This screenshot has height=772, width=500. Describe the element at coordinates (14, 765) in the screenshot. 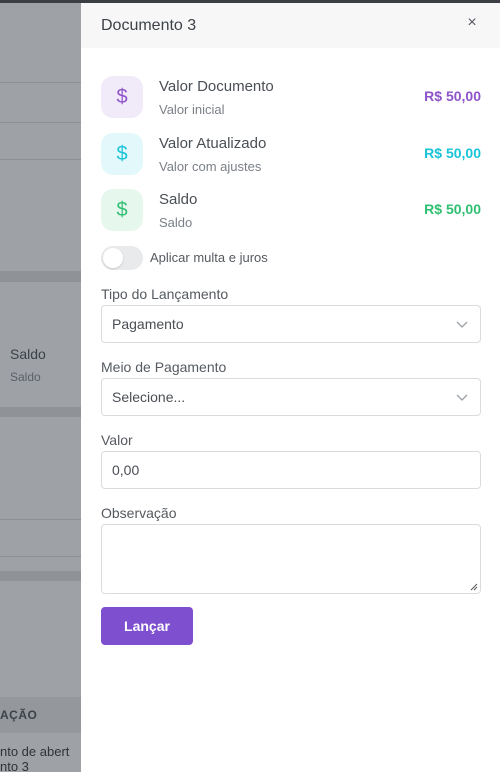

I see `background-row-text: nto 3` at that location.